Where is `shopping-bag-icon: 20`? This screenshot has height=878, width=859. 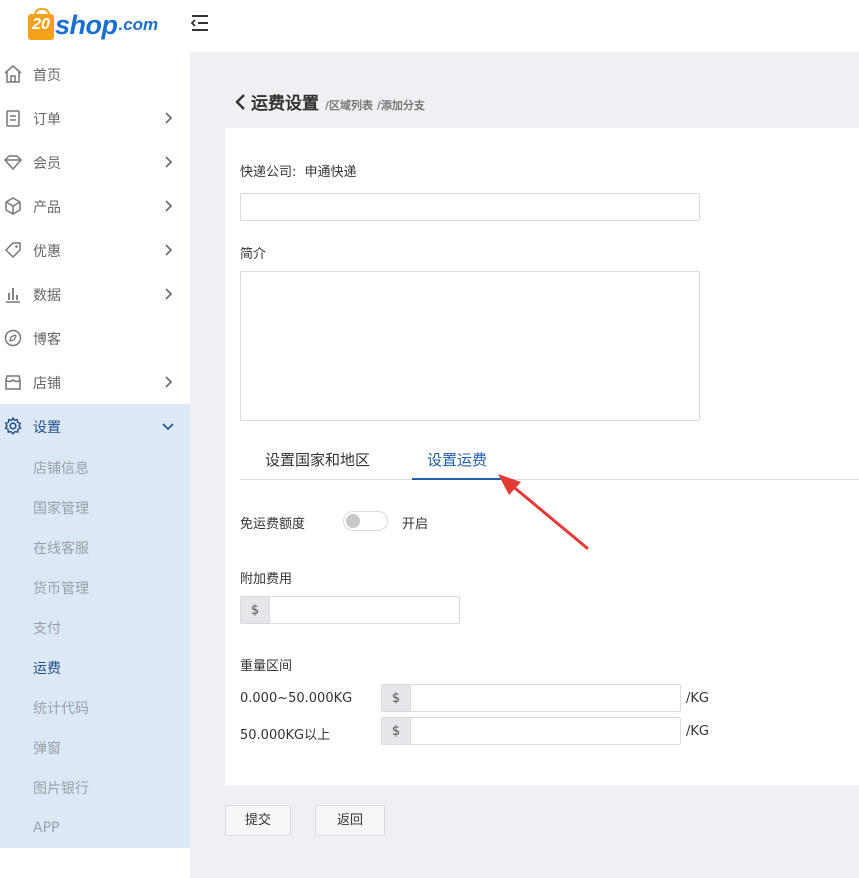
shopping-bag-icon: 20 is located at coordinates (41, 24).